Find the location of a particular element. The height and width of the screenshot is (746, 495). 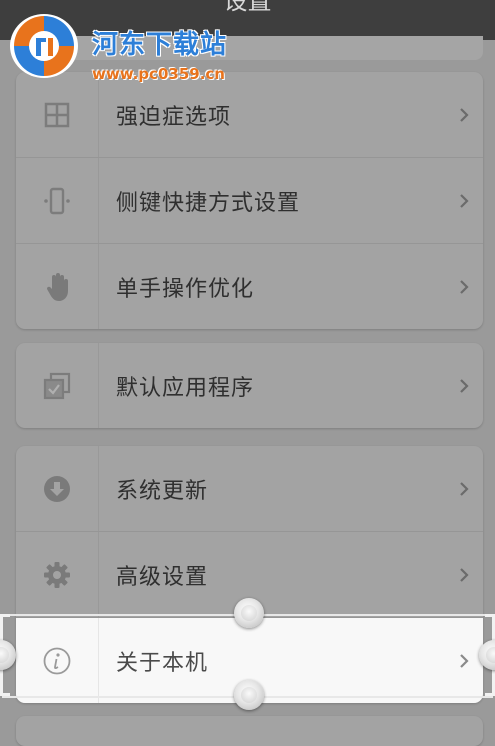

settings-item-label: 默认应用程序 is located at coordinates (185, 388).